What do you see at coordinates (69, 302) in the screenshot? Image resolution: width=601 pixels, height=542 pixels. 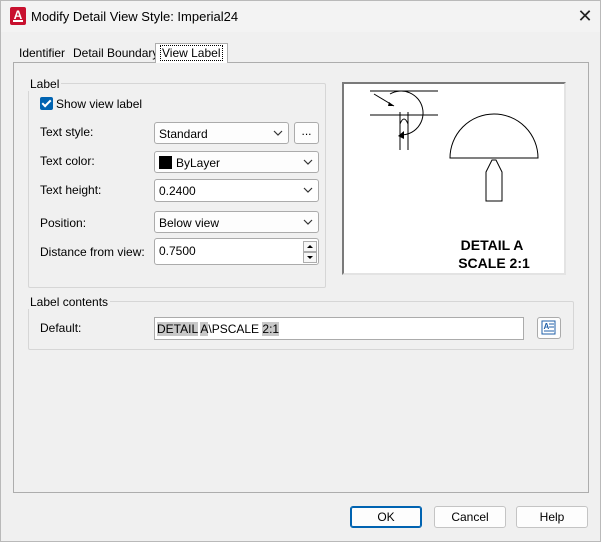 I see `label-contents-title: Label contents` at bounding box center [69, 302].